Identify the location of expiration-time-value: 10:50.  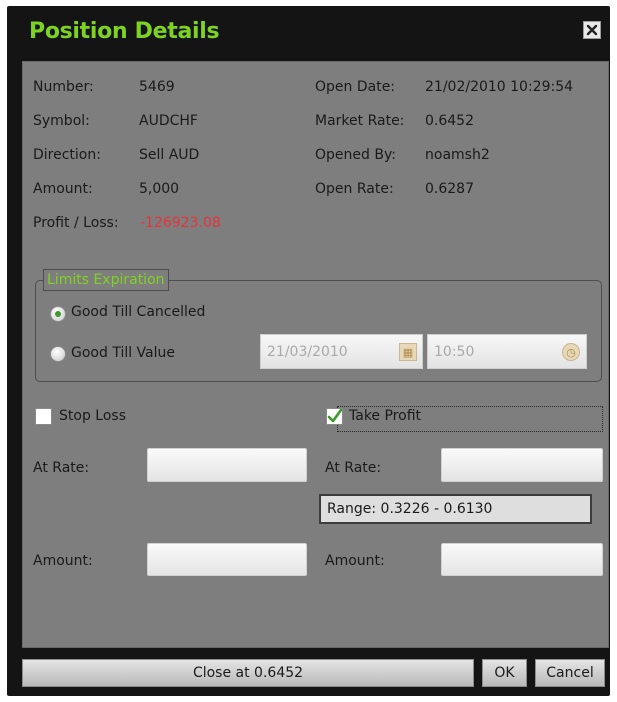
(454, 351).